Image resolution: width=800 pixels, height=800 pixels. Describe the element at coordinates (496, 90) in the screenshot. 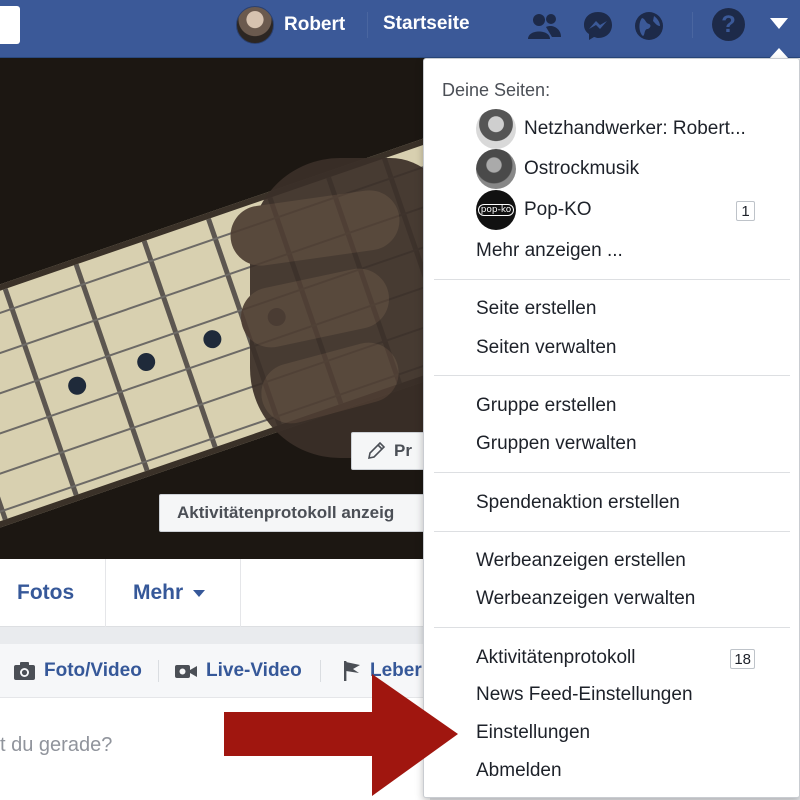

I see `pages-header: Deine Seiten:` at that location.